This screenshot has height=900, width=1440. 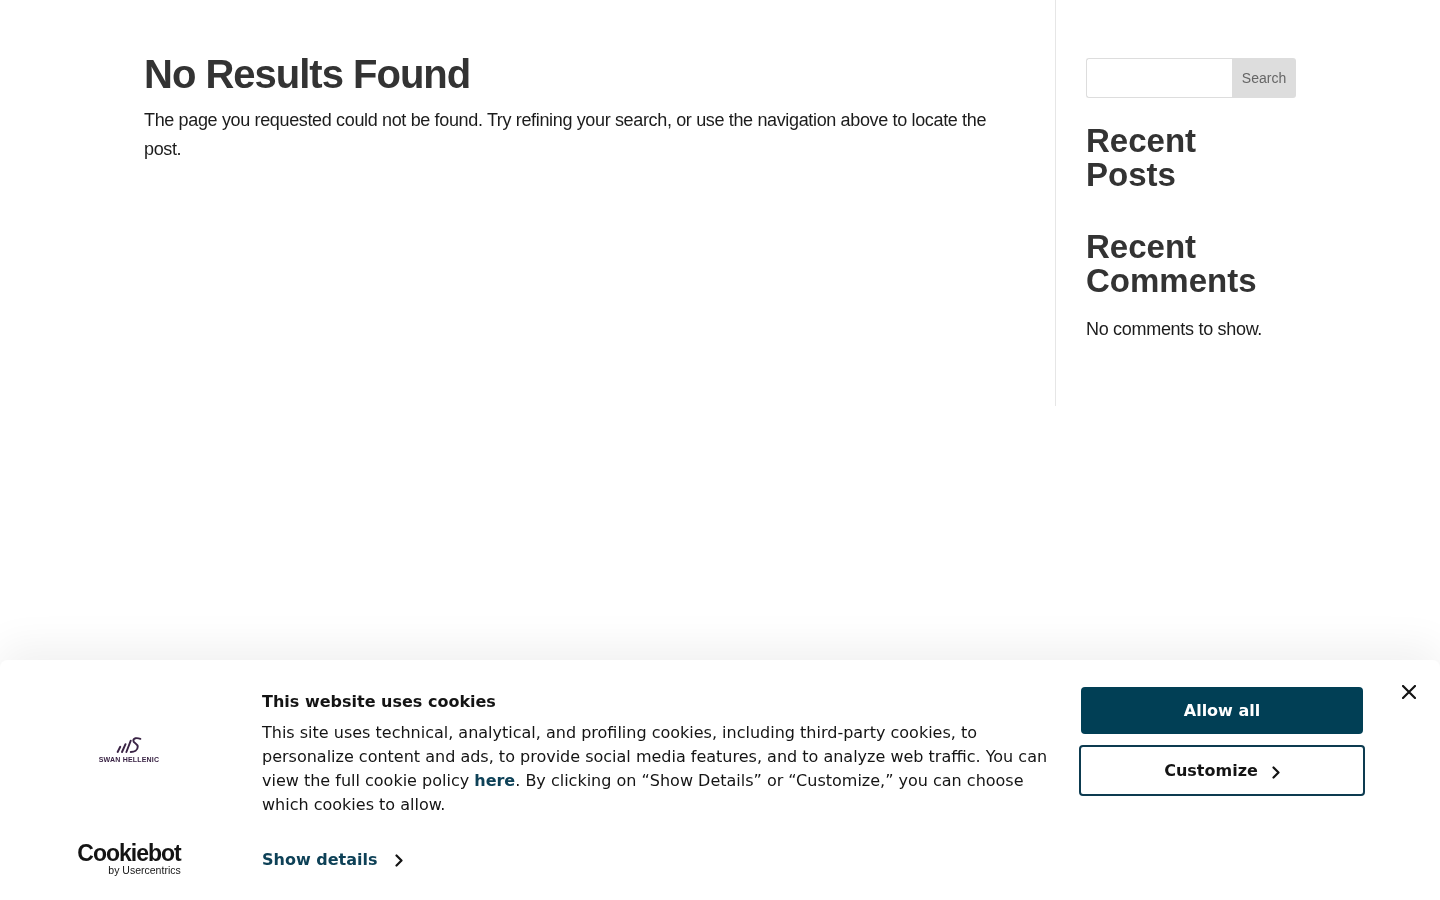 I want to click on provider-name: Cookiebot, so click(x=129, y=853).